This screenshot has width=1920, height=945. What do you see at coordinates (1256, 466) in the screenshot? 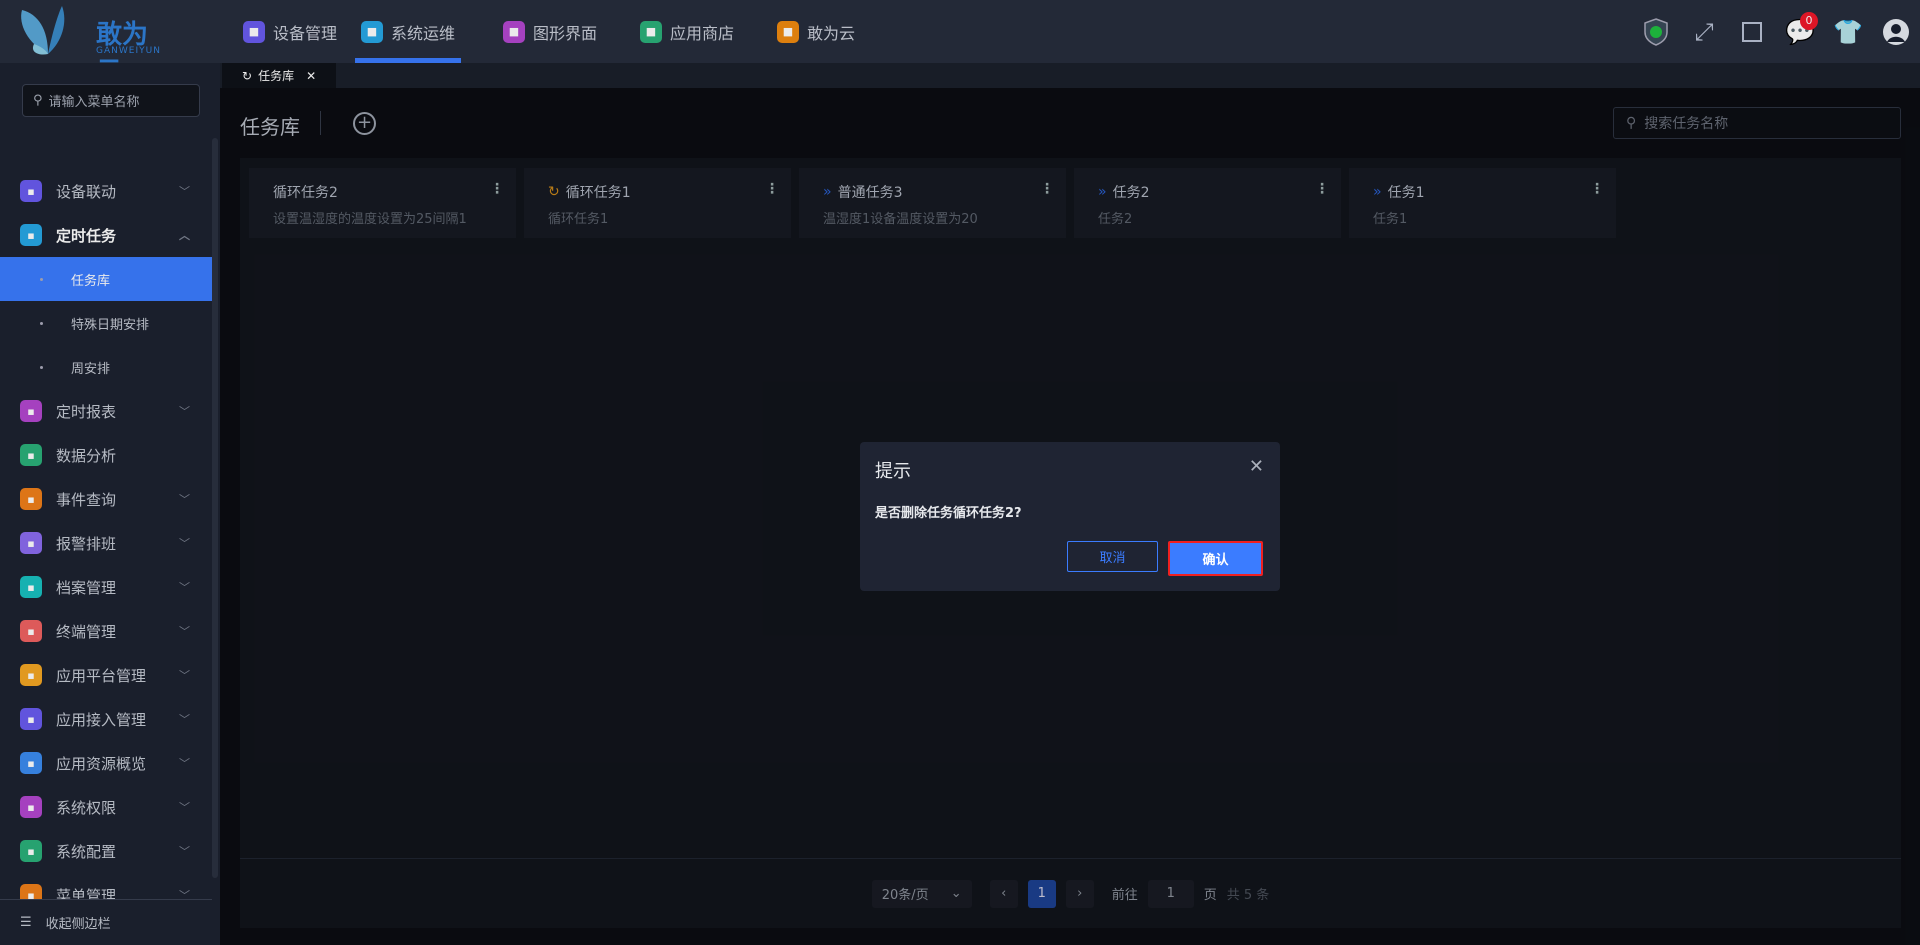
I see `close-icon: ✕` at bounding box center [1256, 466].